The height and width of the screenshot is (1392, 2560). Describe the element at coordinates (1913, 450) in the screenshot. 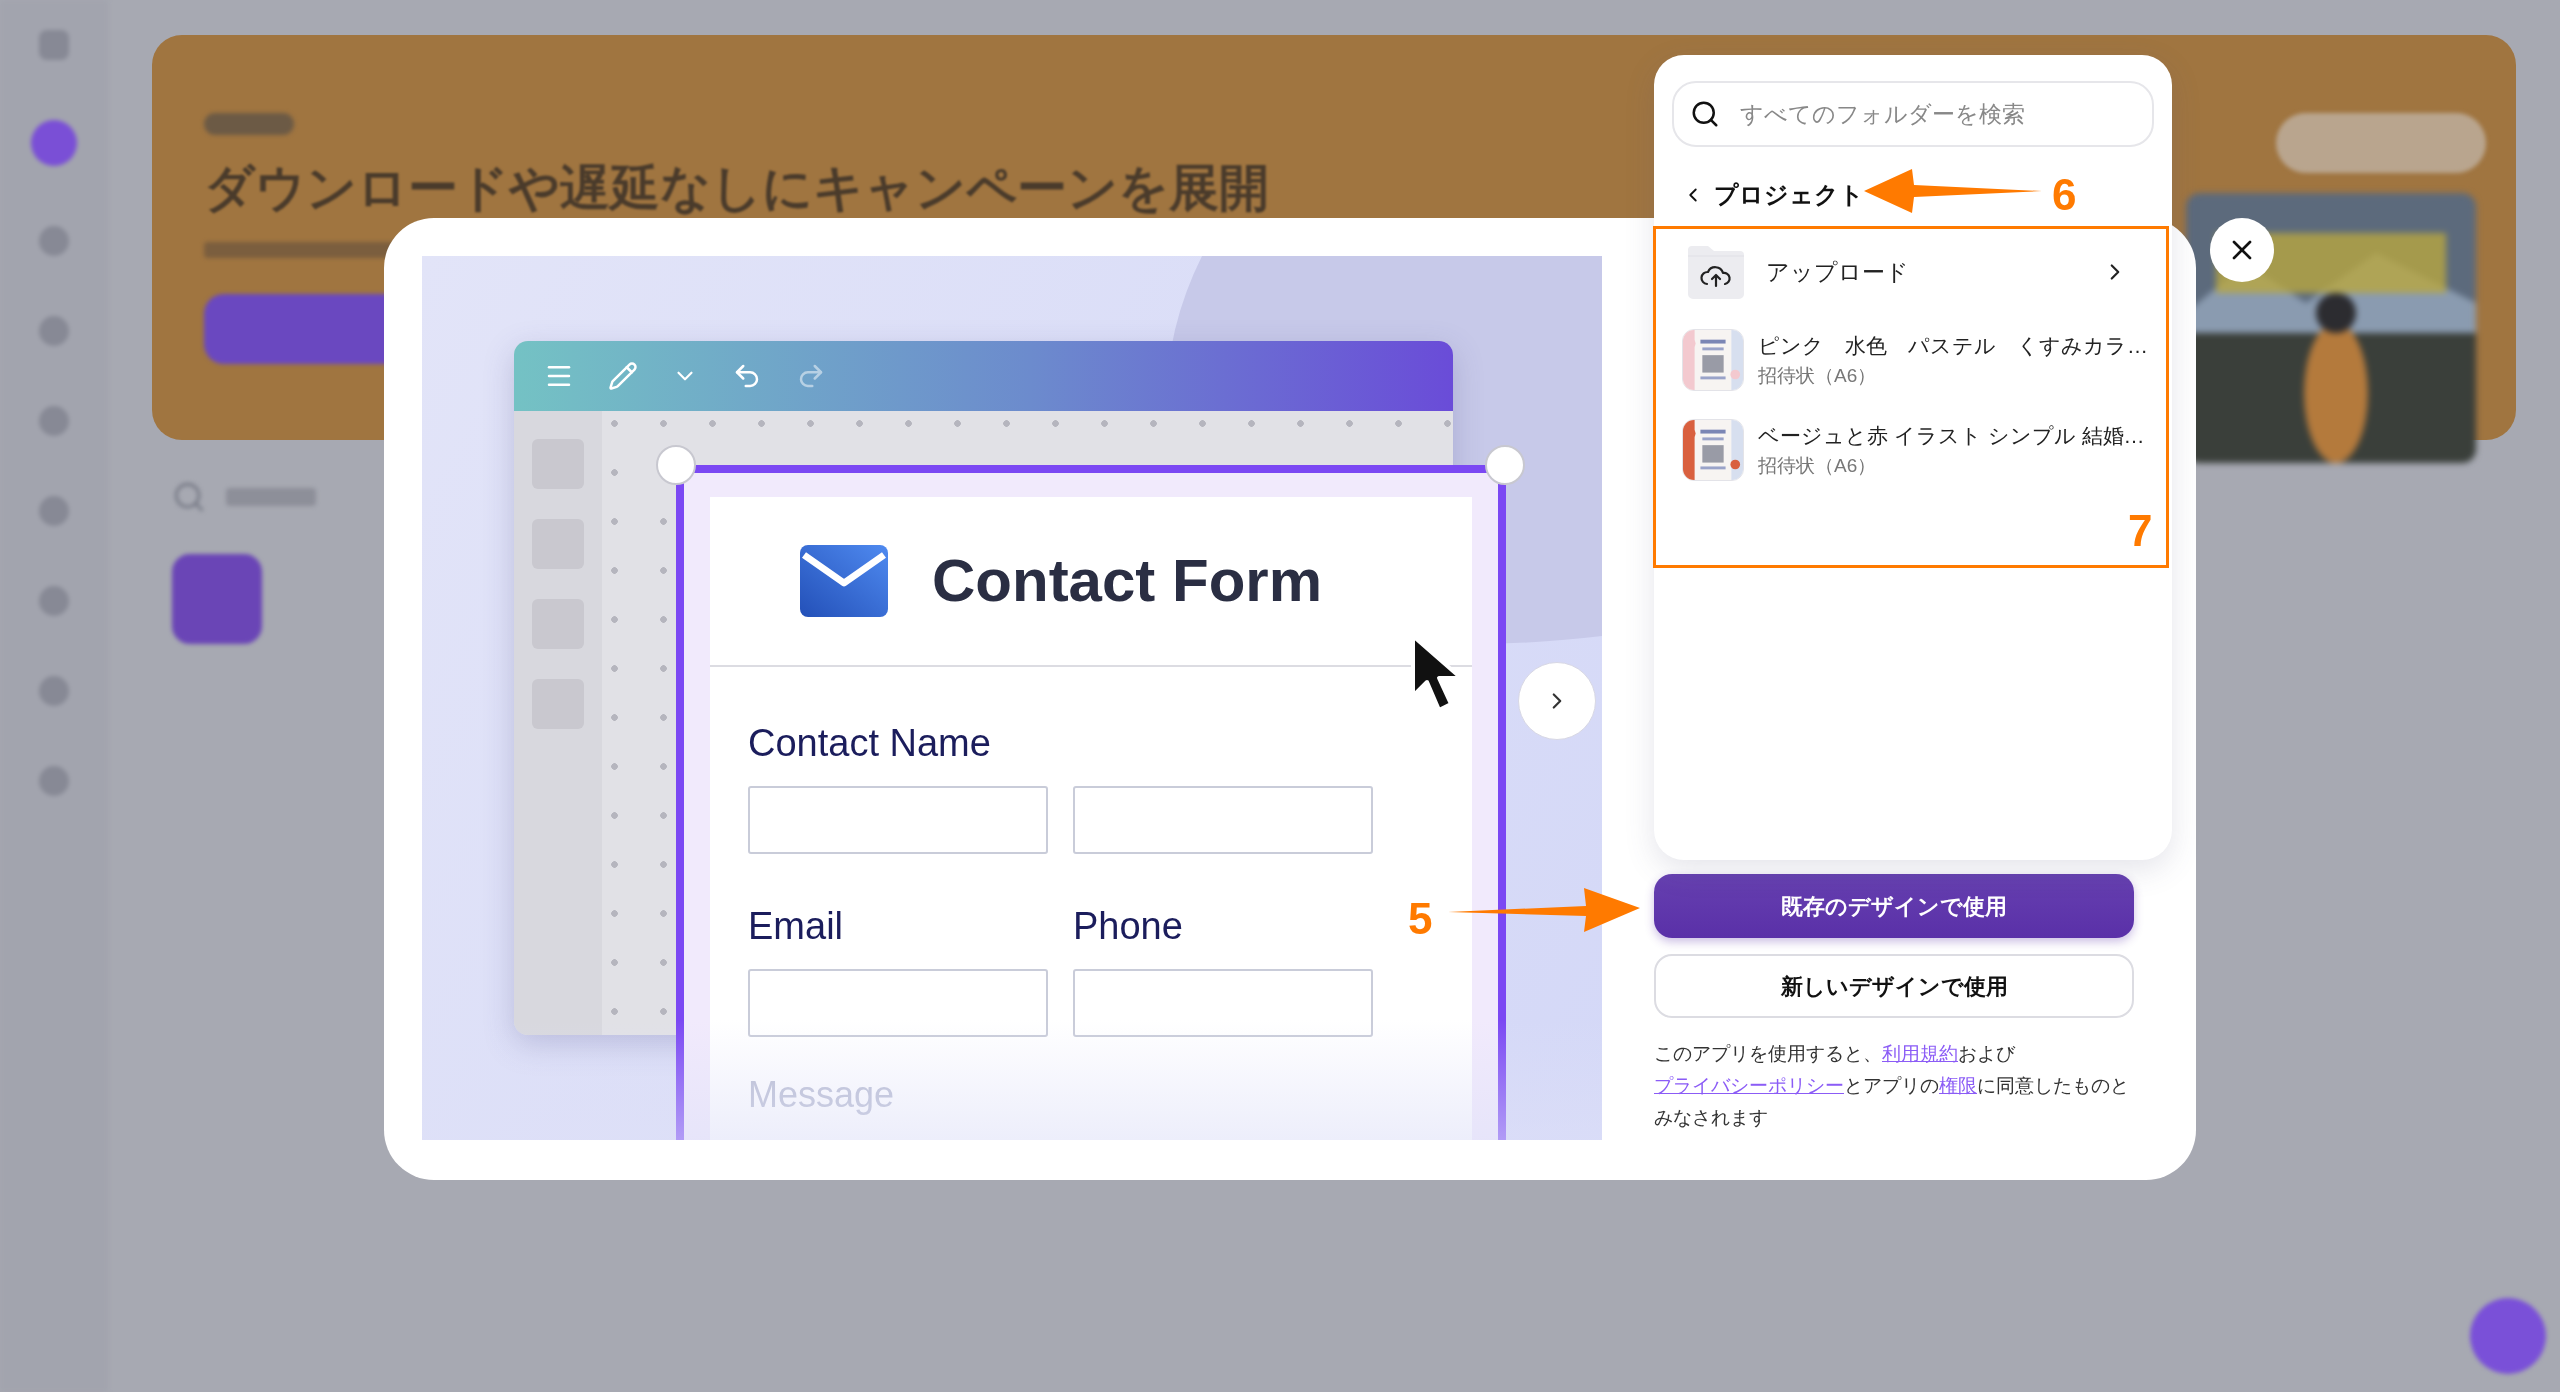

I see `design-item: ベージュと赤 イラスト シンプル 結婚… 招待状（A6）` at that location.